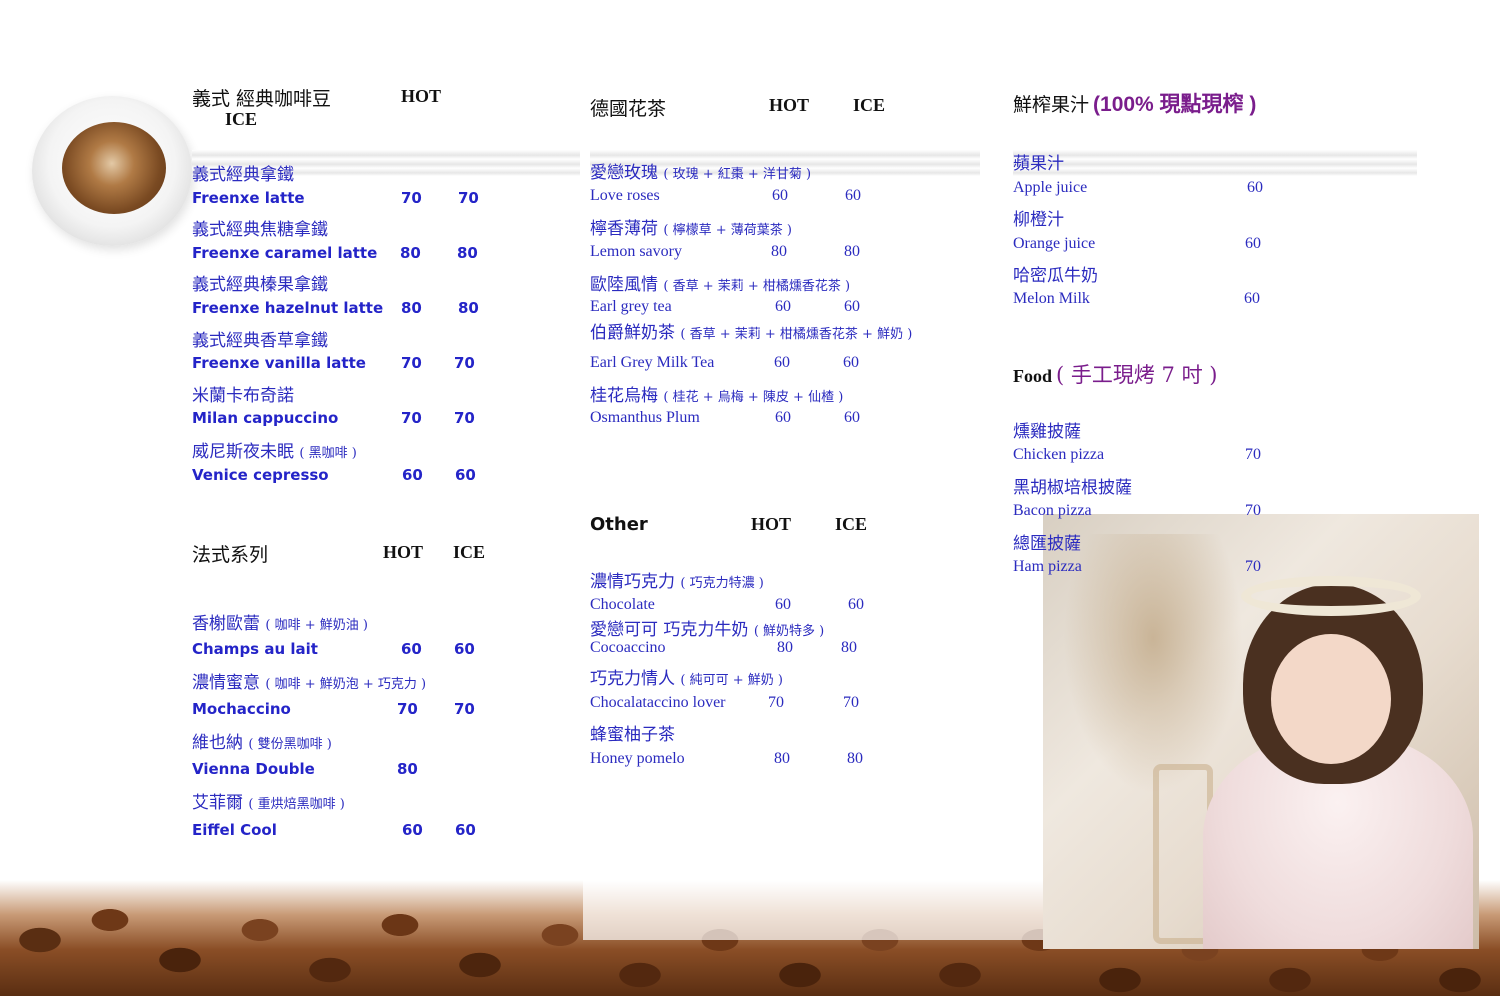 The height and width of the screenshot is (996, 1500). What do you see at coordinates (260, 341) in the screenshot?
I see `menu-item-zh: 義式經典香草拿鐵` at bounding box center [260, 341].